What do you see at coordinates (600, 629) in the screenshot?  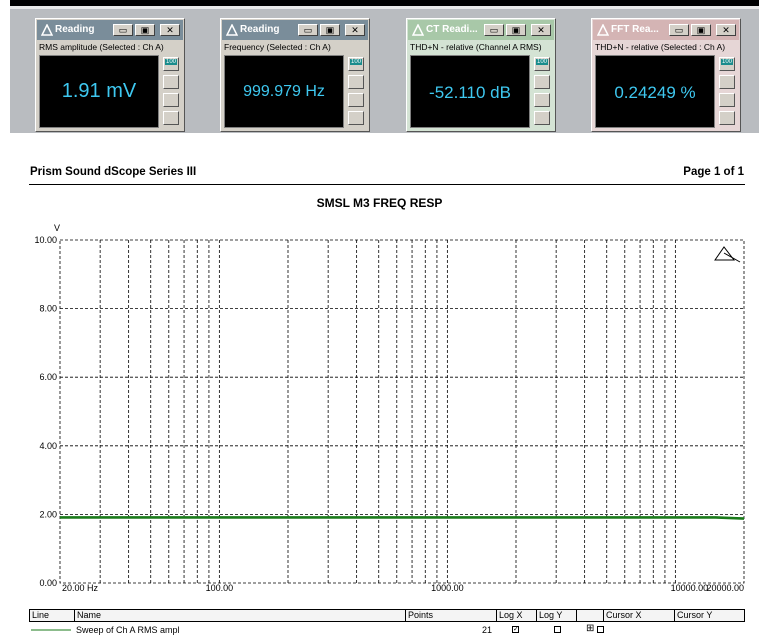 I see `cursor-x-checkbox` at bounding box center [600, 629].